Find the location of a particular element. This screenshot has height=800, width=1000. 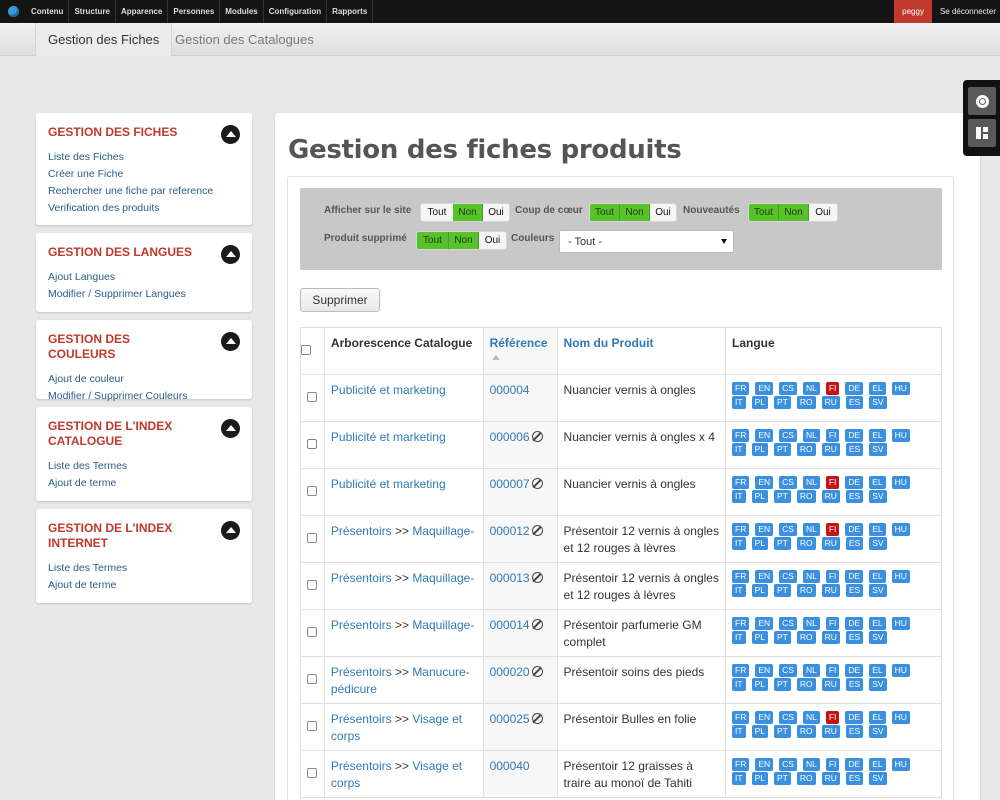

category-link: Publicité et marketing is located at coordinates (388, 390).